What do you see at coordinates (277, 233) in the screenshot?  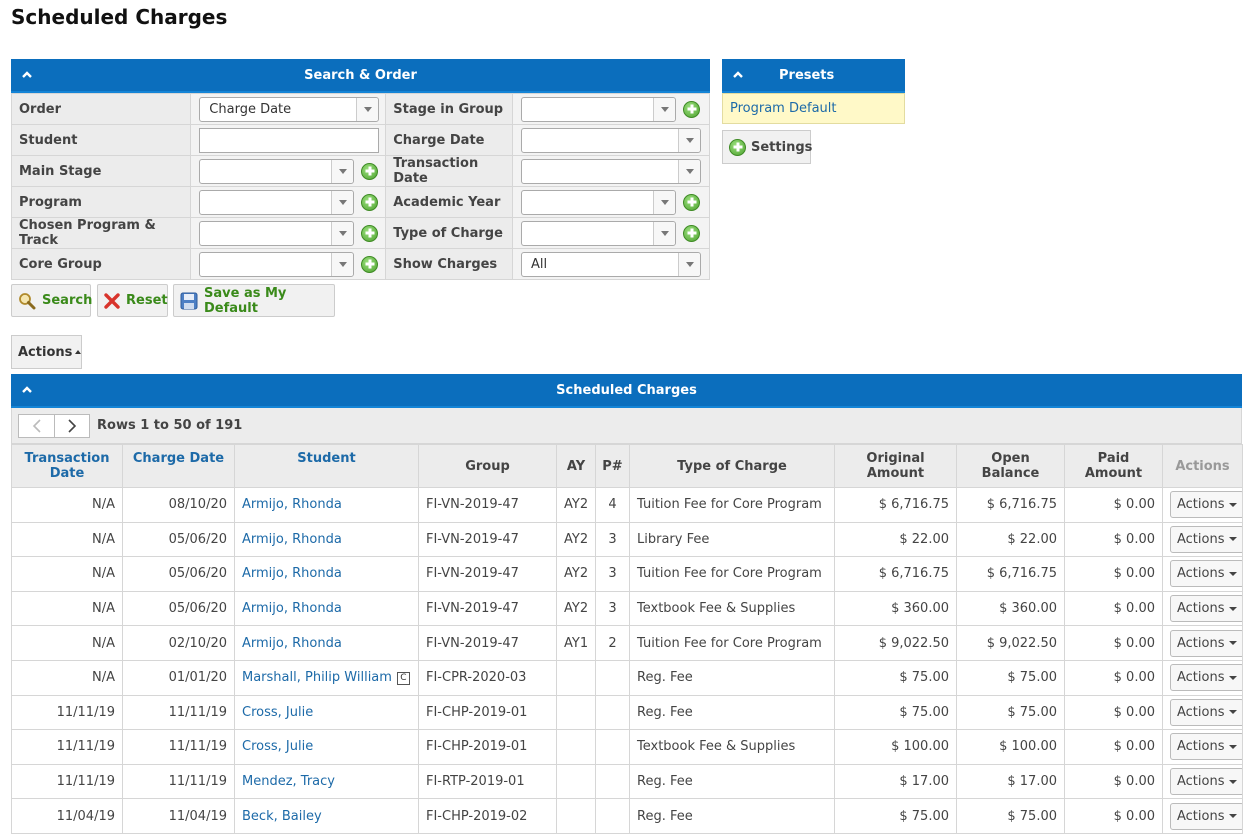 I see `chosen-program-track-select` at bounding box center [277, 233].